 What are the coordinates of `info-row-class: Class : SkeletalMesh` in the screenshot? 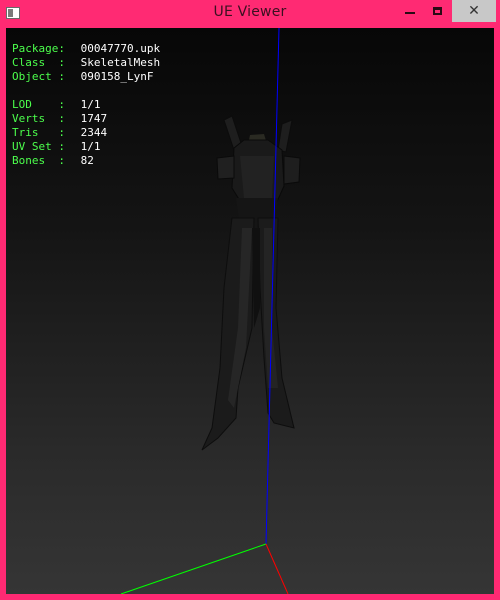 It's located at (86, 63).